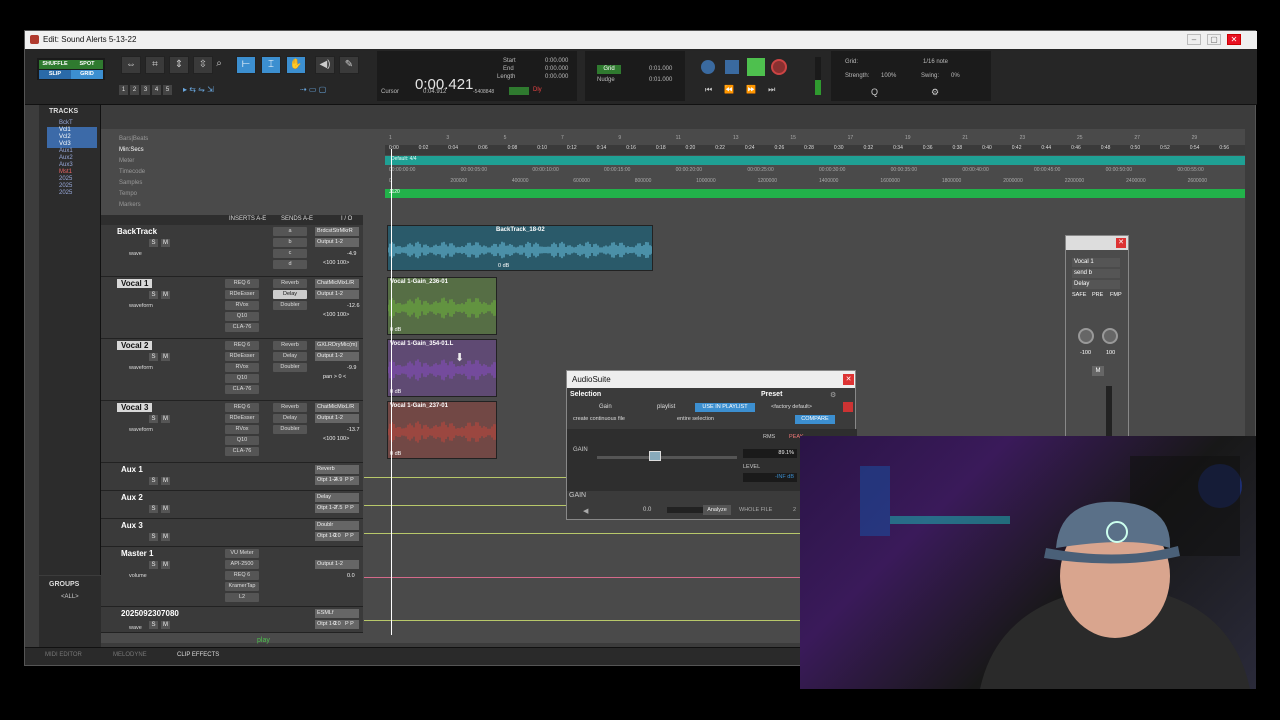 The width and height of the screenshot is (1280, 720). I want to click on tab-to-transient-icon: ⇢ ▭ ▢, so click(335, 90).